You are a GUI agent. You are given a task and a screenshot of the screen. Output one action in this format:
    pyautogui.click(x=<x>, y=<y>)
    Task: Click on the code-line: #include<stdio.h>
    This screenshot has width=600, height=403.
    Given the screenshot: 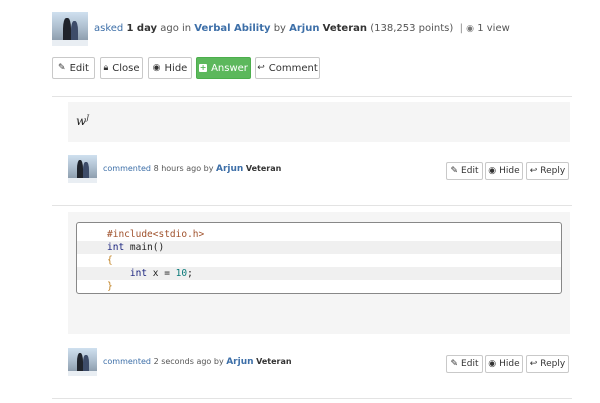 What is the action you would take?
    pyautogui.click(x=319, y=234)
    